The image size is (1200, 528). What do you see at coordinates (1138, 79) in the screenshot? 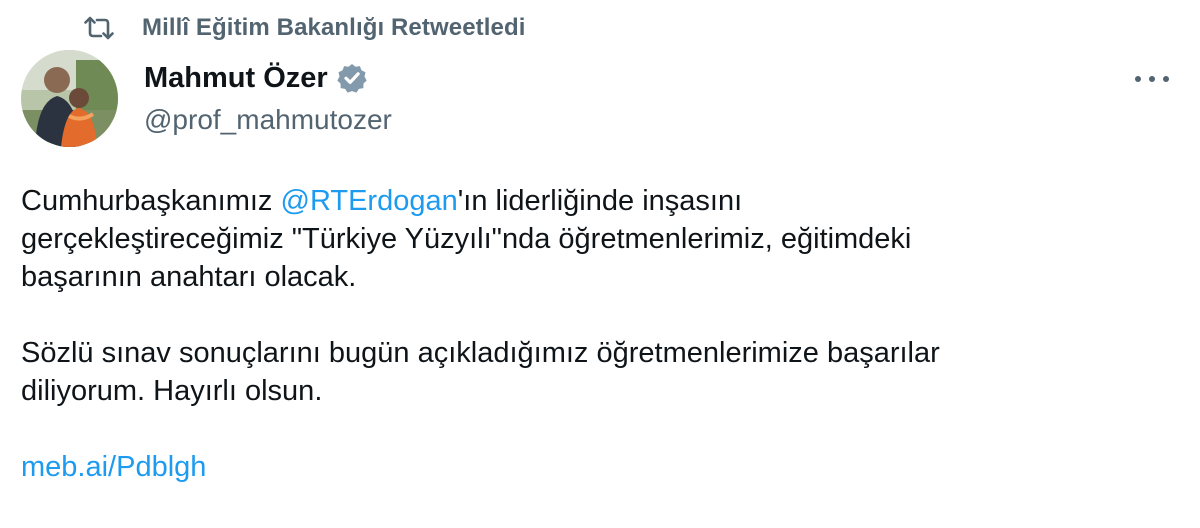
I see `more-options-icon` at bounding box center [1138, 79].